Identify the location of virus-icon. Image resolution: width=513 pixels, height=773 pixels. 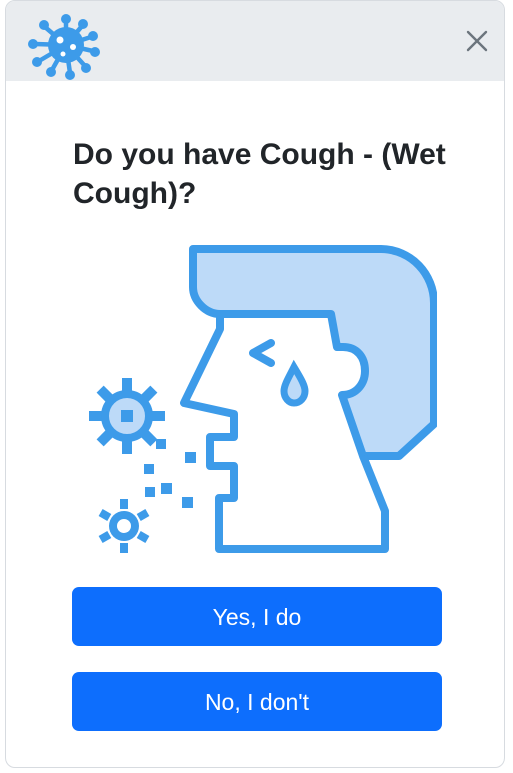
(64, 47).